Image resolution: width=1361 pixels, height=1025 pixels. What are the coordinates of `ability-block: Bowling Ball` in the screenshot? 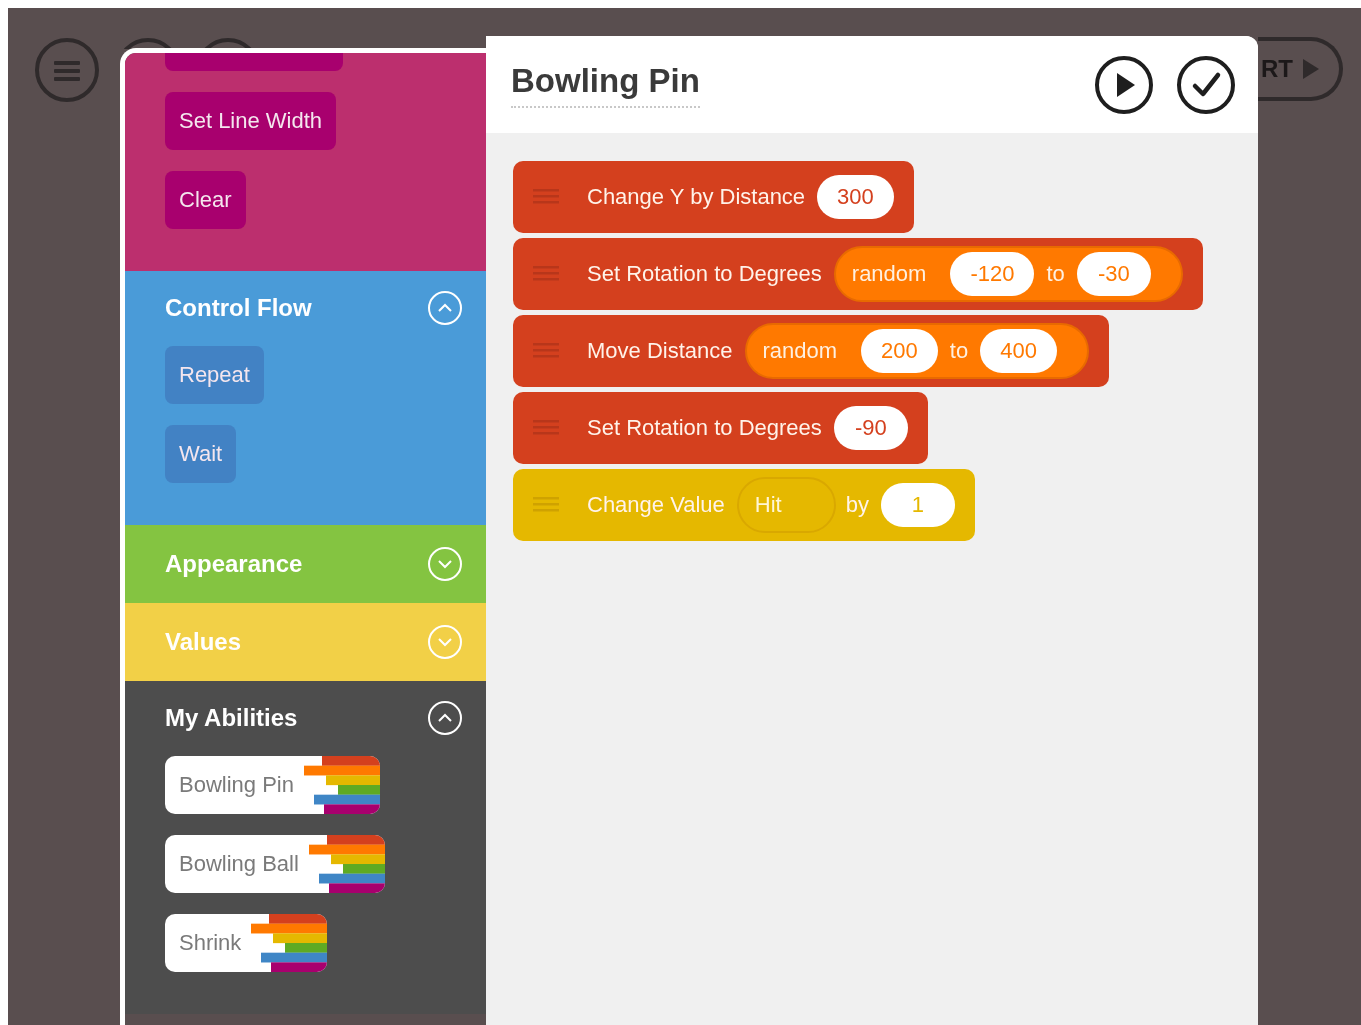 It's located at (275, 864).